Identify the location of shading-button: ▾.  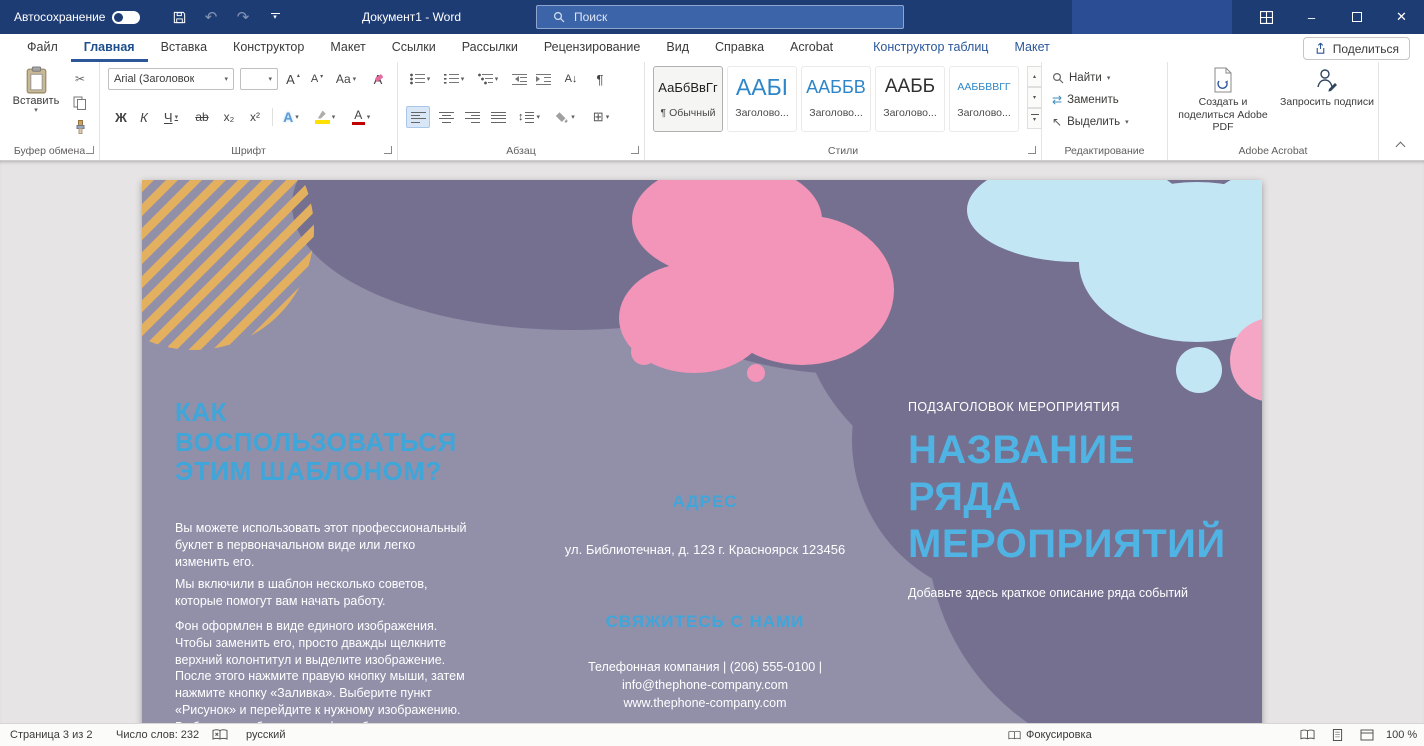
(565, 117).